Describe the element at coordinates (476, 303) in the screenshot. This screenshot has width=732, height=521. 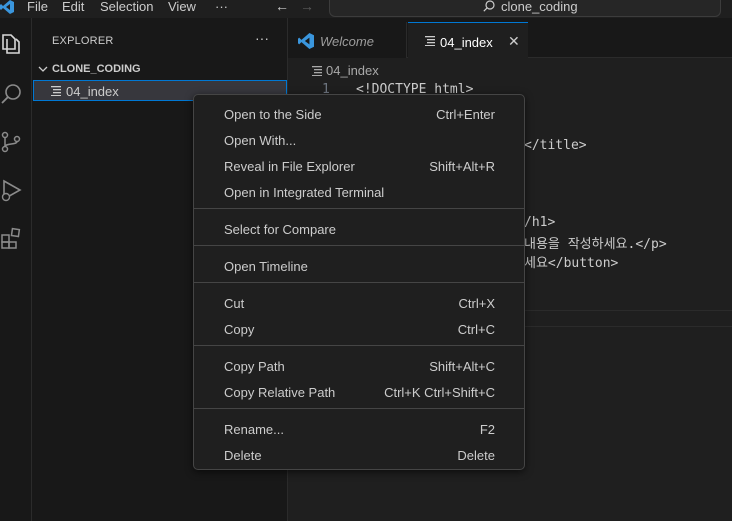
I see `menu-item-shortcut: Ctrl+X` at that location.